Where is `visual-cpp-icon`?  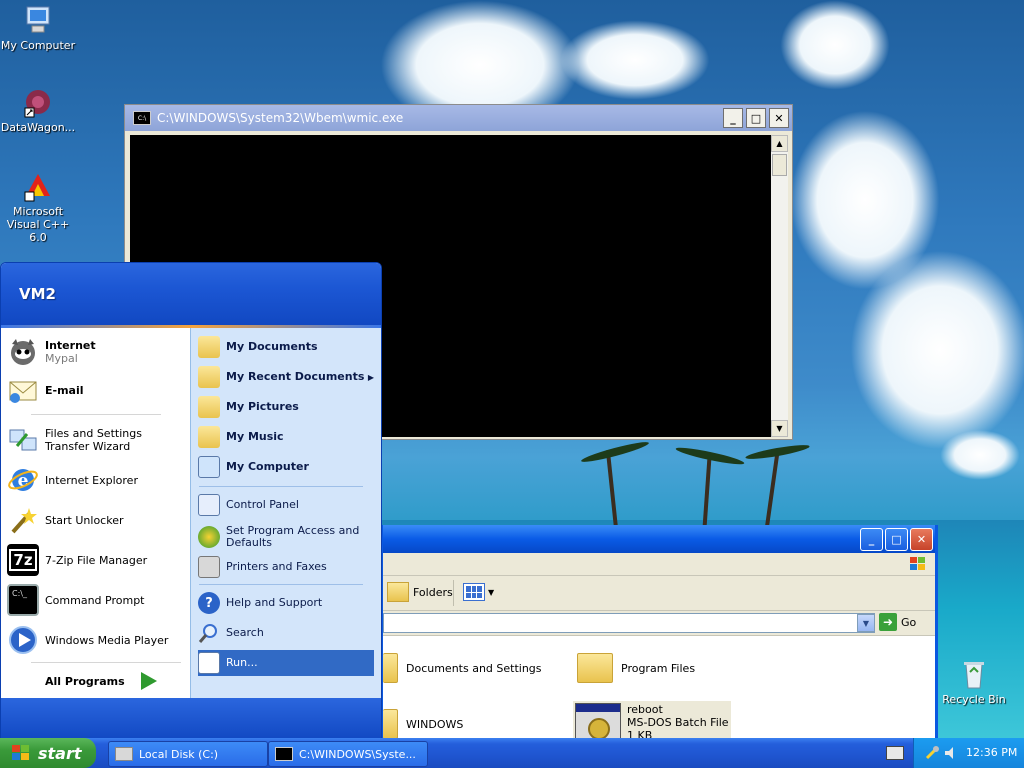
visual-cpp-icon is located at coordinates (38, 186).